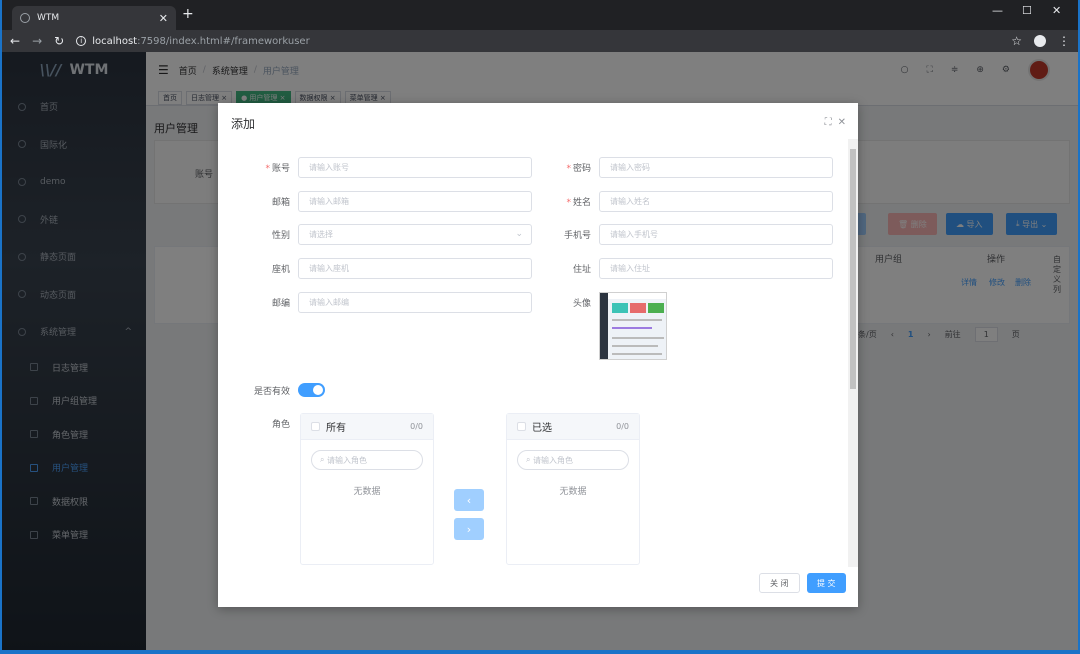 The height and width of the screenshot is (654, 1080). I want to click on transfer-left-search: ⌕ 请输入角色, so click(367, 460).